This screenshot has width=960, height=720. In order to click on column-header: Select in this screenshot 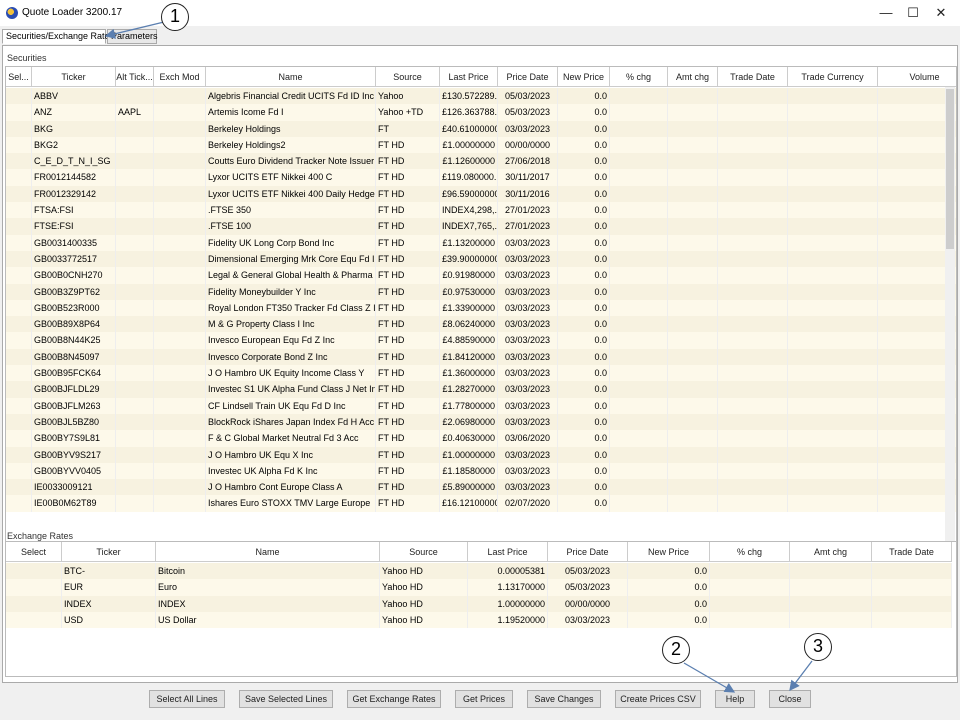, I will do `click(34, 552)`.